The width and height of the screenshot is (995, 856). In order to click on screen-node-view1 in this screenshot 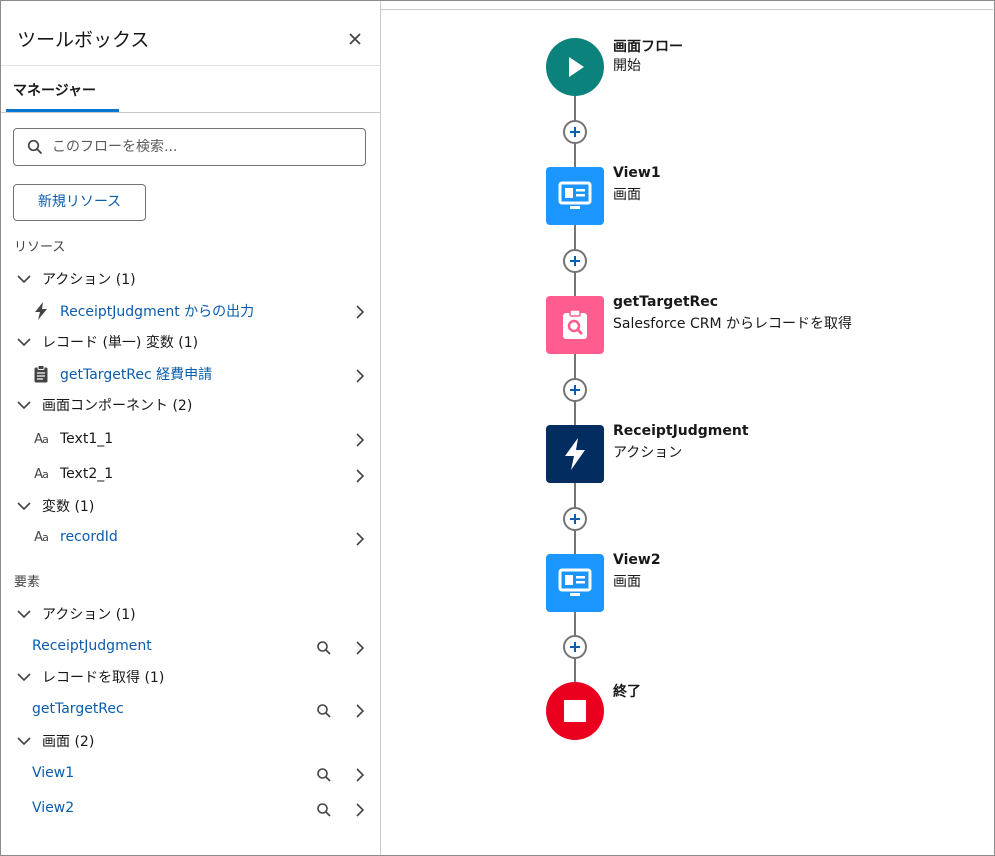, I will do `click(575, 196)`.